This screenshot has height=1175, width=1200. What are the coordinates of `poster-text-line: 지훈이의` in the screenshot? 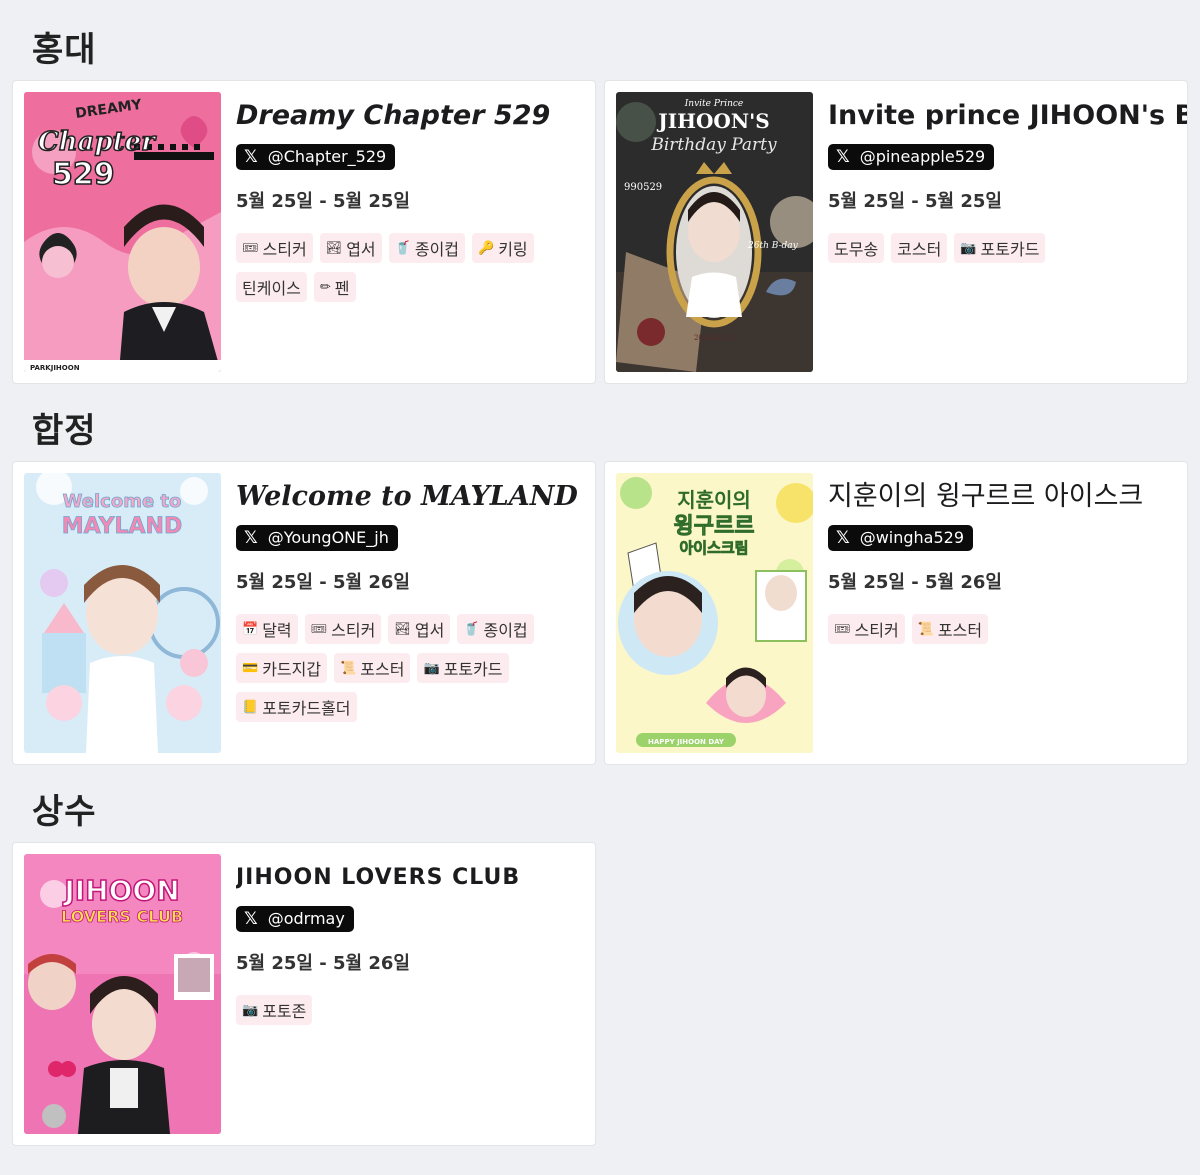 It's located at (714, 500).